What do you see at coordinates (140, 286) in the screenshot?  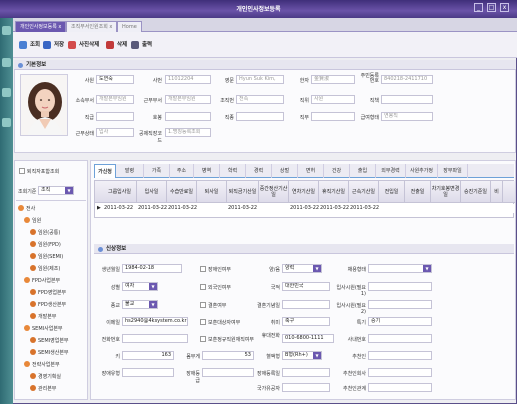 I see `gender-select: 여자 ▼` at bounding box center [140, 286].